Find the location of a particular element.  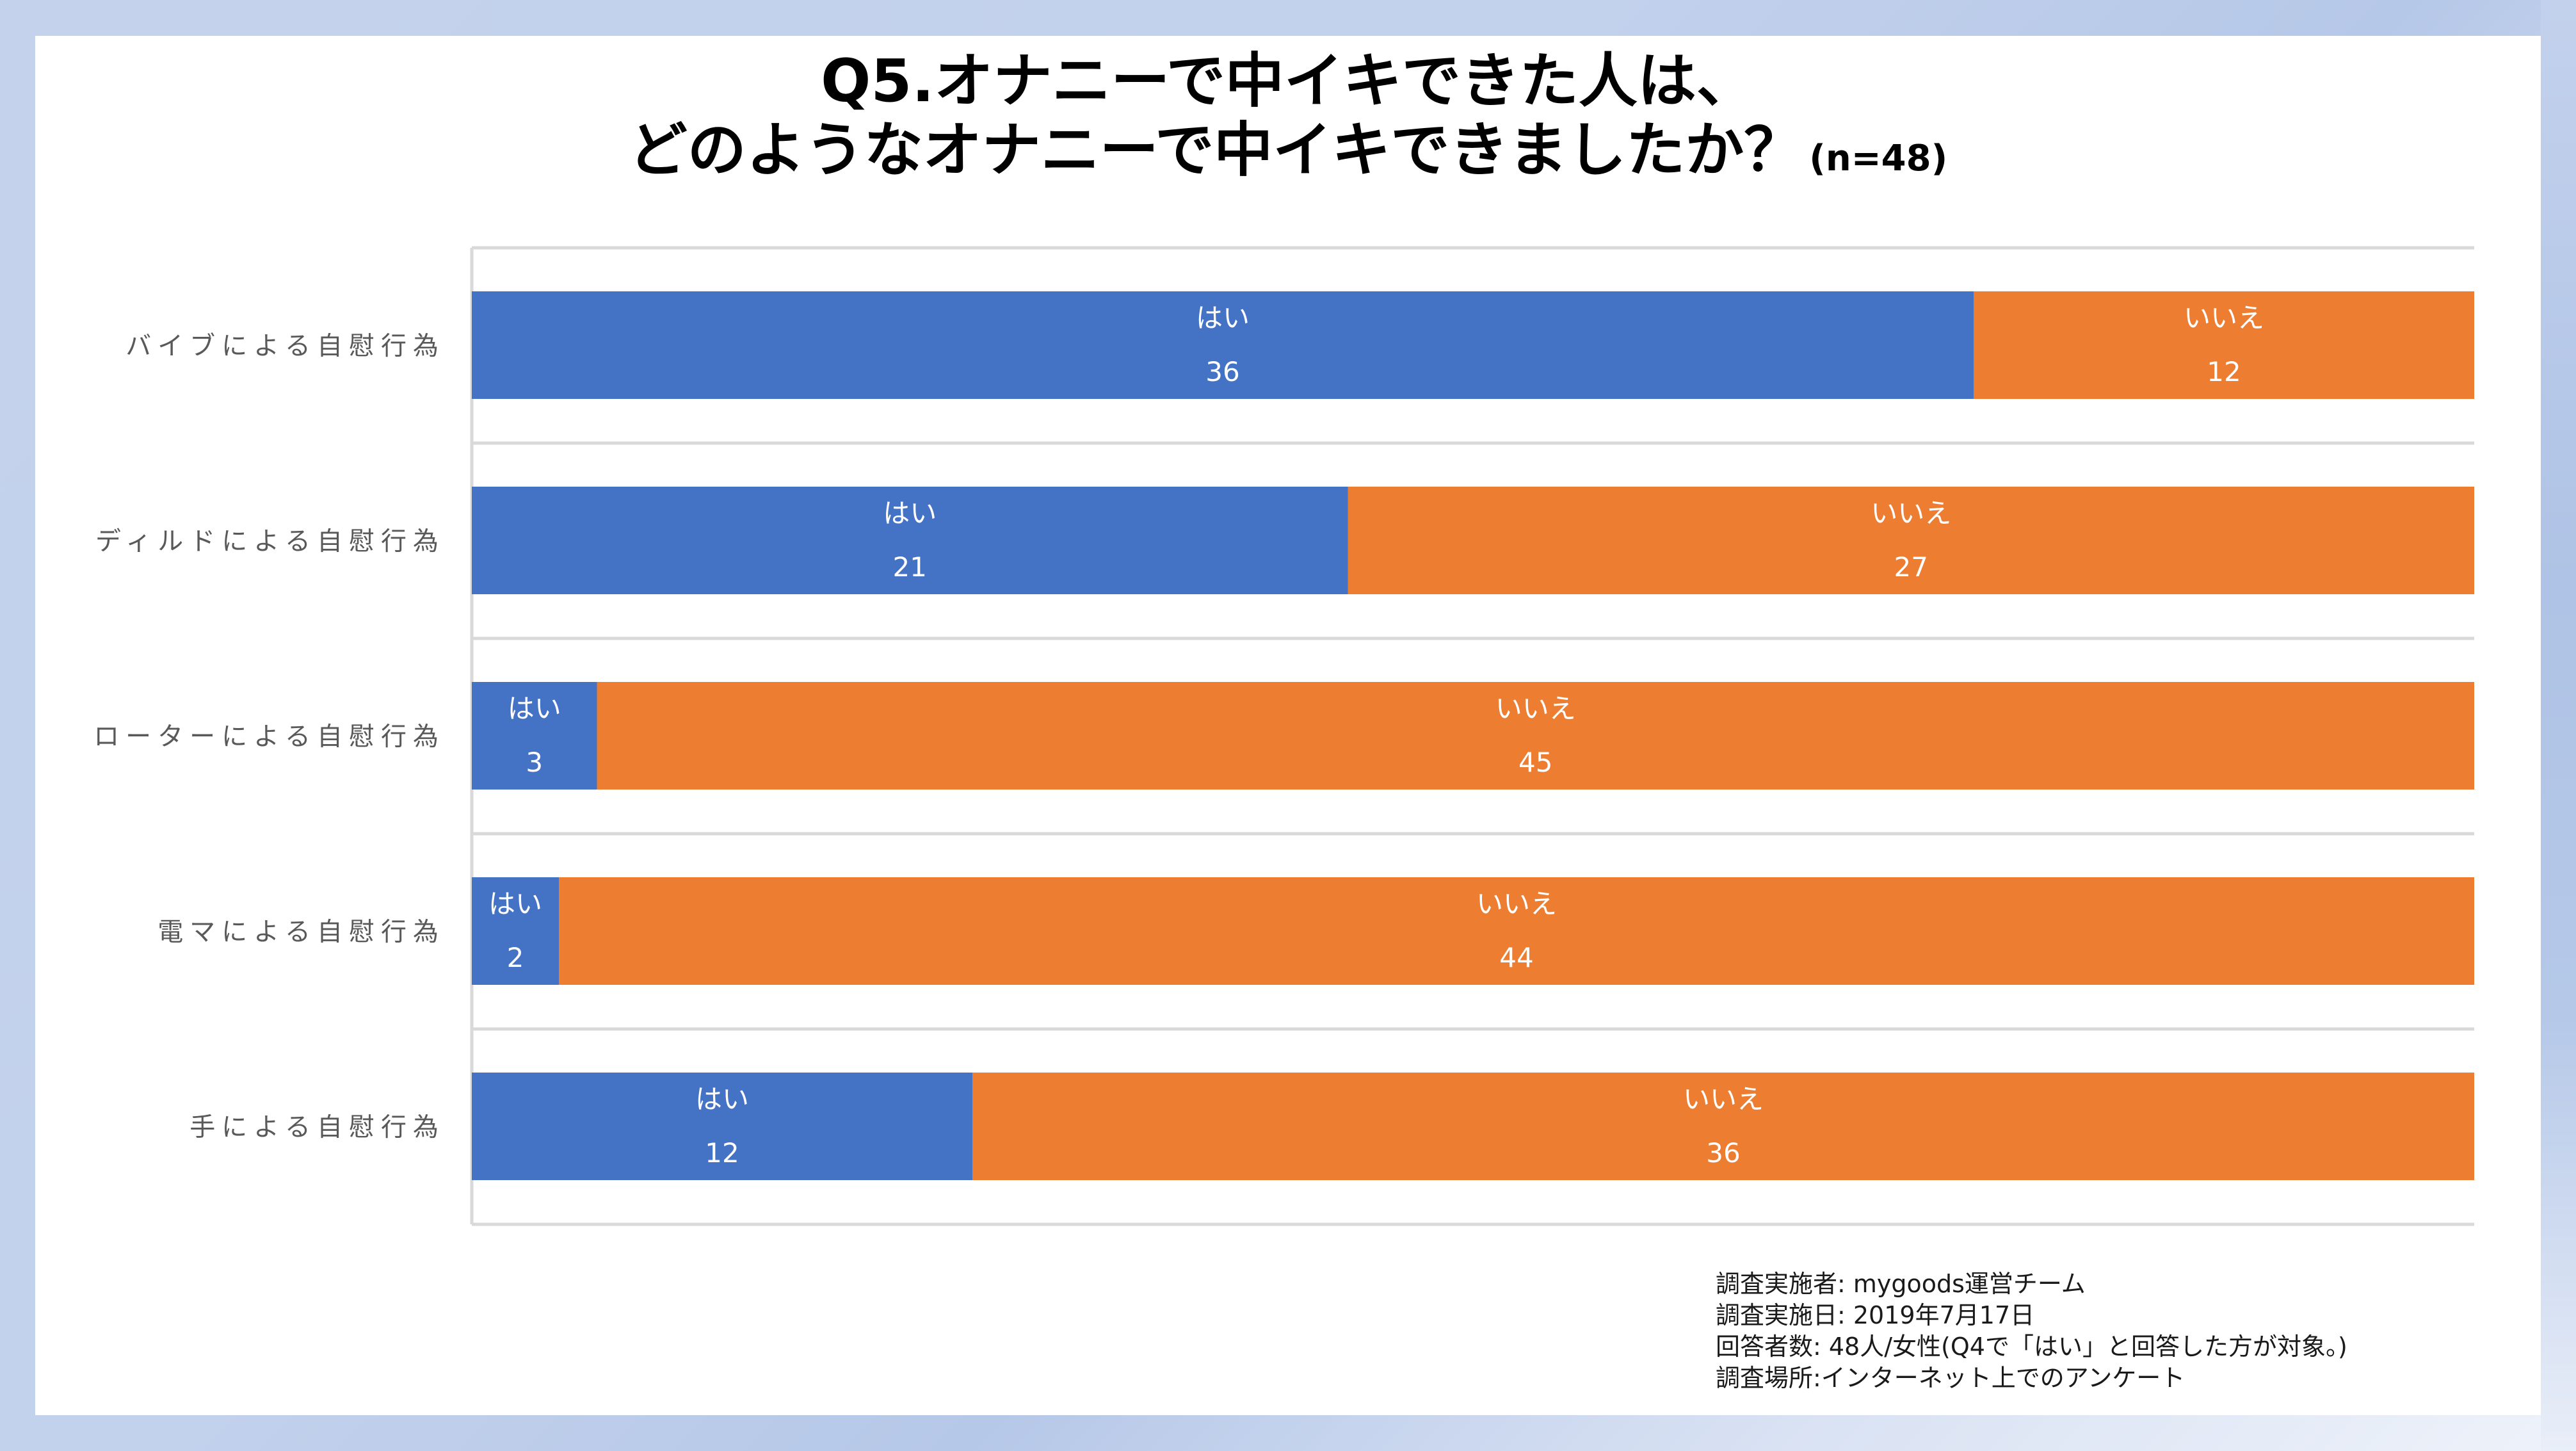

category-label: 電マによる自慰行為 is located at coordinates (301, 933).